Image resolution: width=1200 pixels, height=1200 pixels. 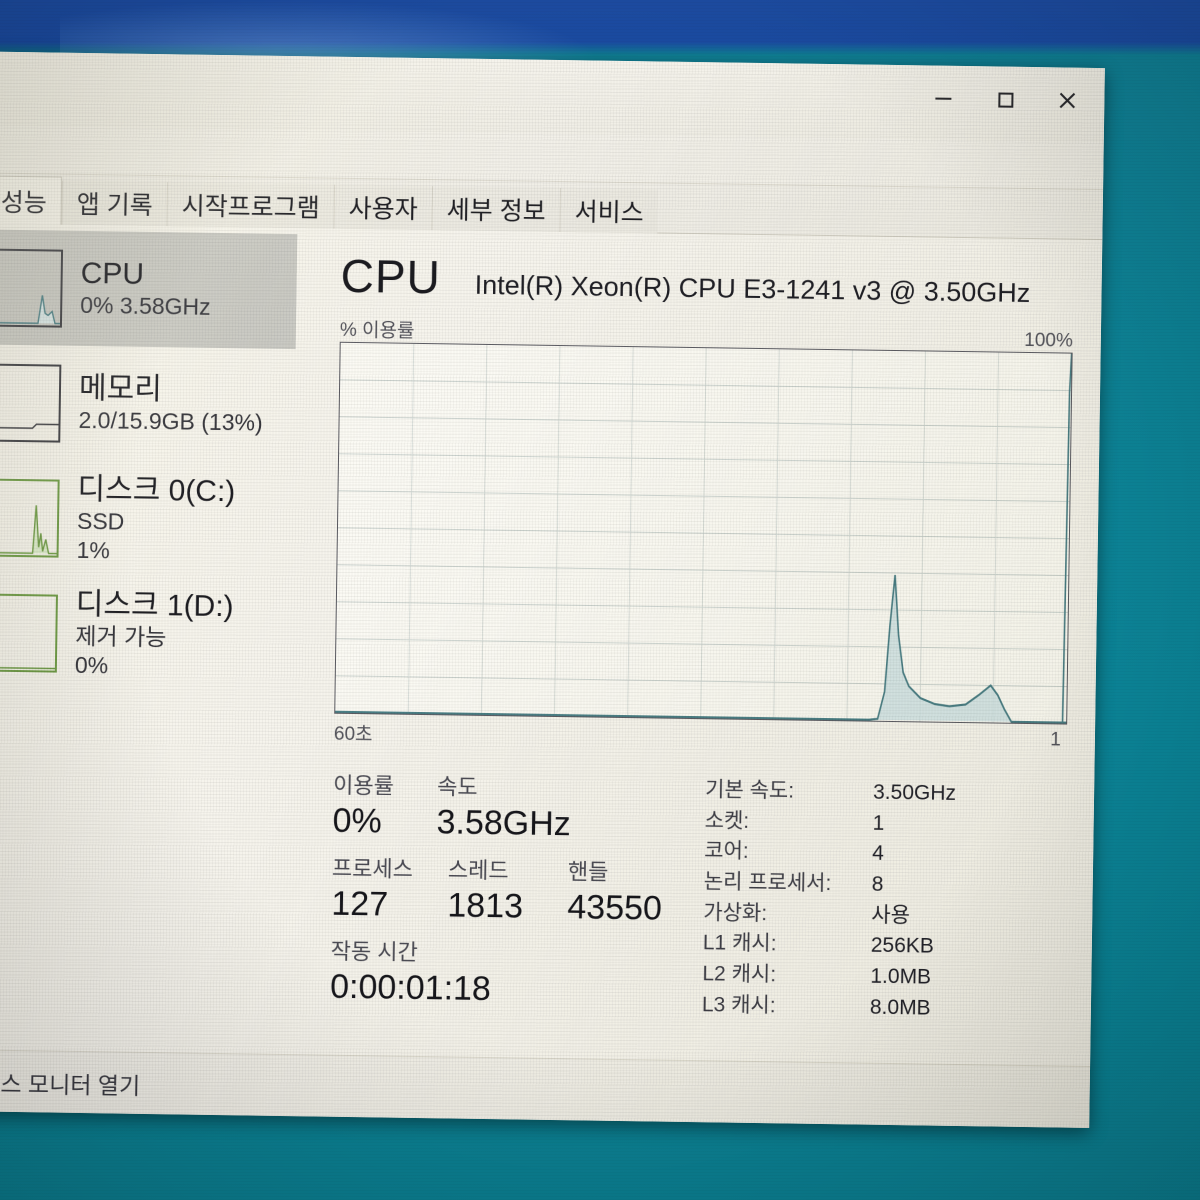 I want to click on tab-details: 세부 정보, so click(x=495, y=209).